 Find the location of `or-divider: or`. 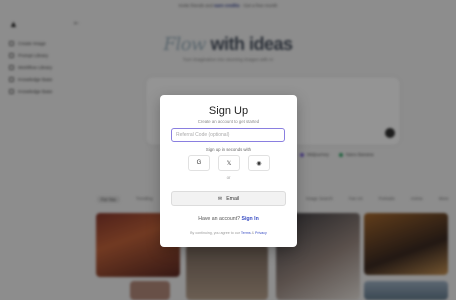

or-divider: or is located at coordinates (228, 177).